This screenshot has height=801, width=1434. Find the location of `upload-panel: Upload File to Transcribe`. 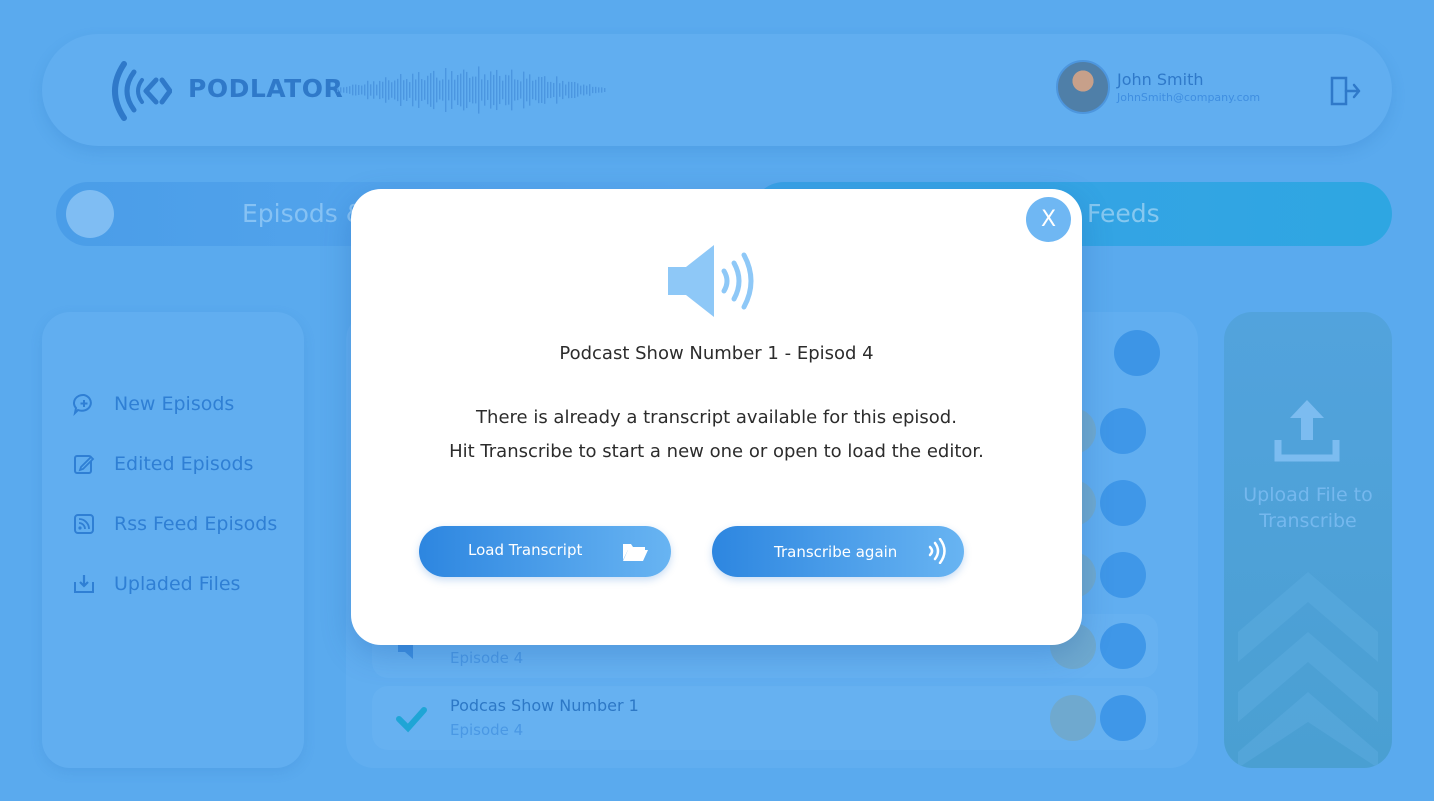

upload-panel: Upload File to Transcribe is located at coordinates (1308, 540).